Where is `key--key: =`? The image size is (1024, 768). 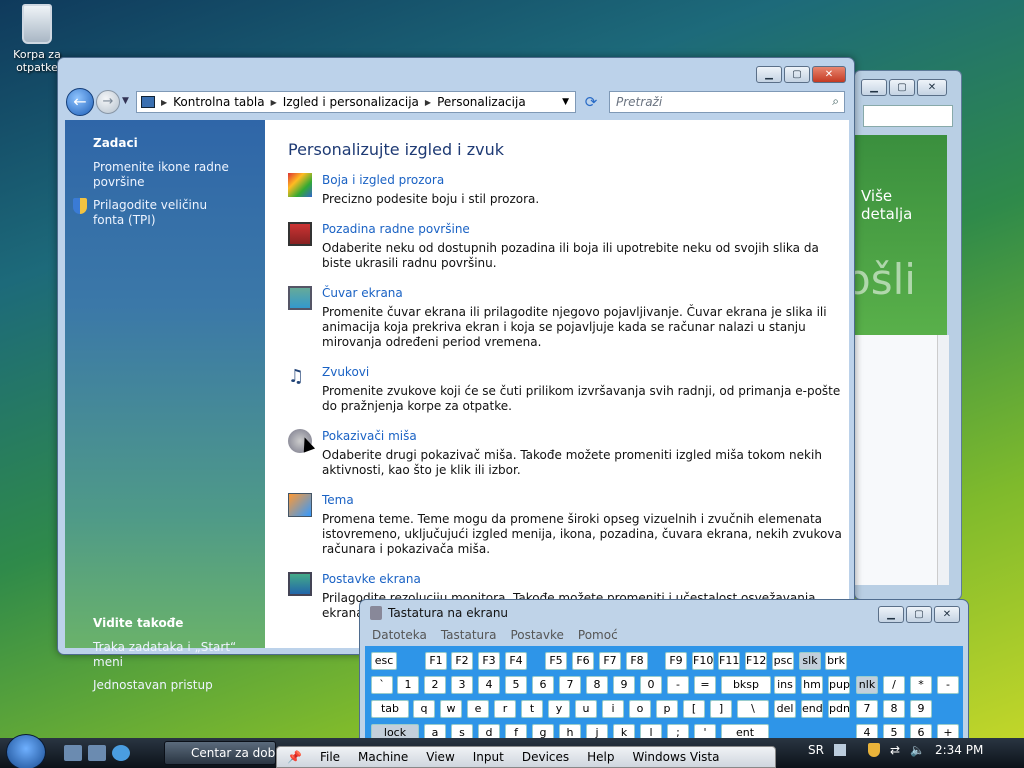 key--key: = is located at coordinates (705, 685).